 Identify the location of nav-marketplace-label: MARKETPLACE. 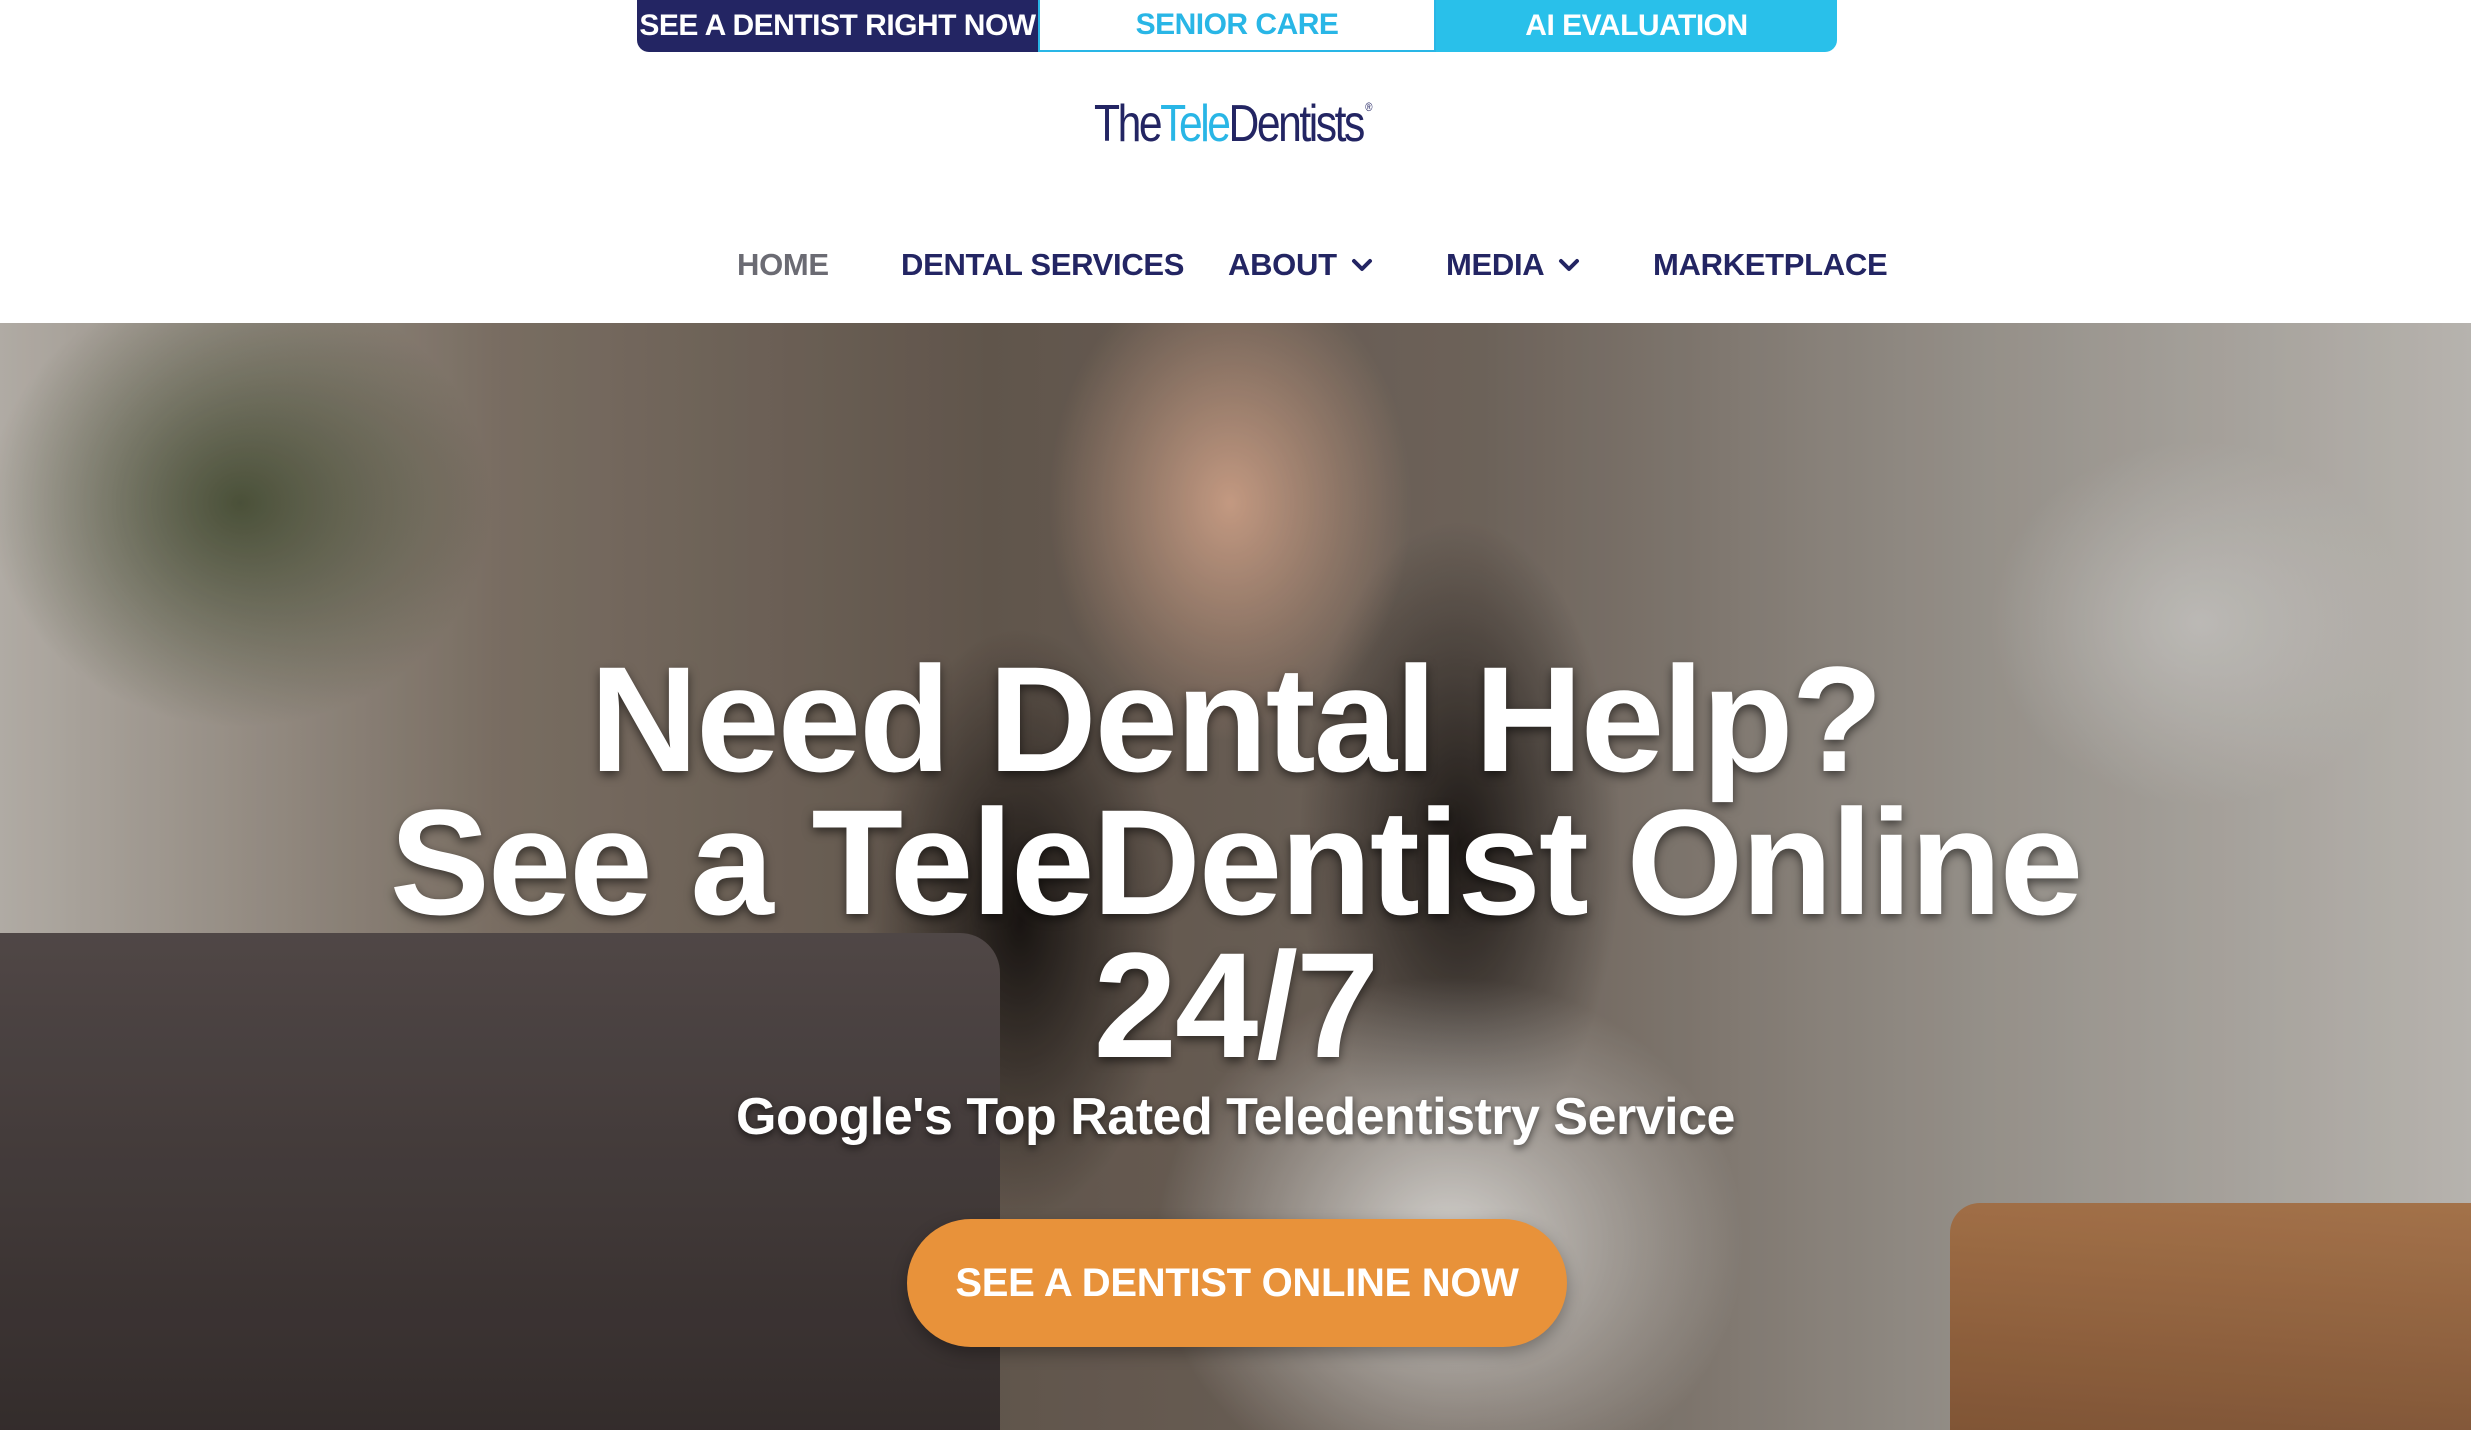
(1770, 264).